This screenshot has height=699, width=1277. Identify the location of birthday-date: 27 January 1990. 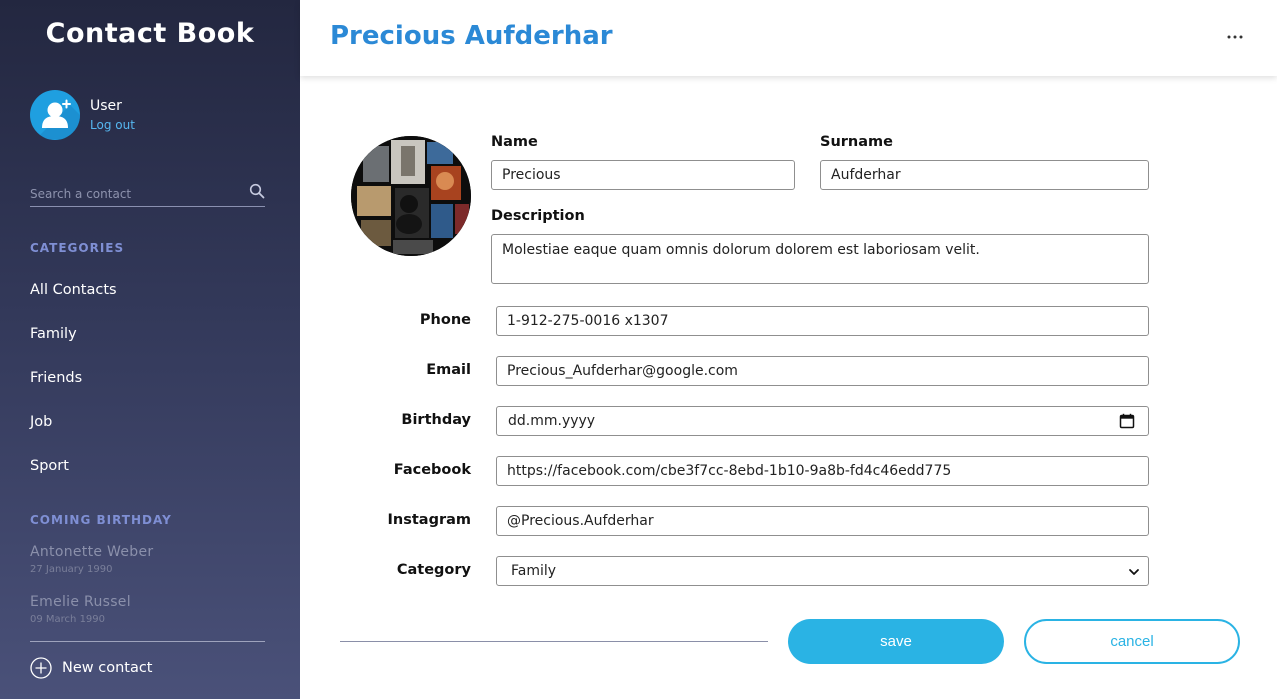
(71, 569).